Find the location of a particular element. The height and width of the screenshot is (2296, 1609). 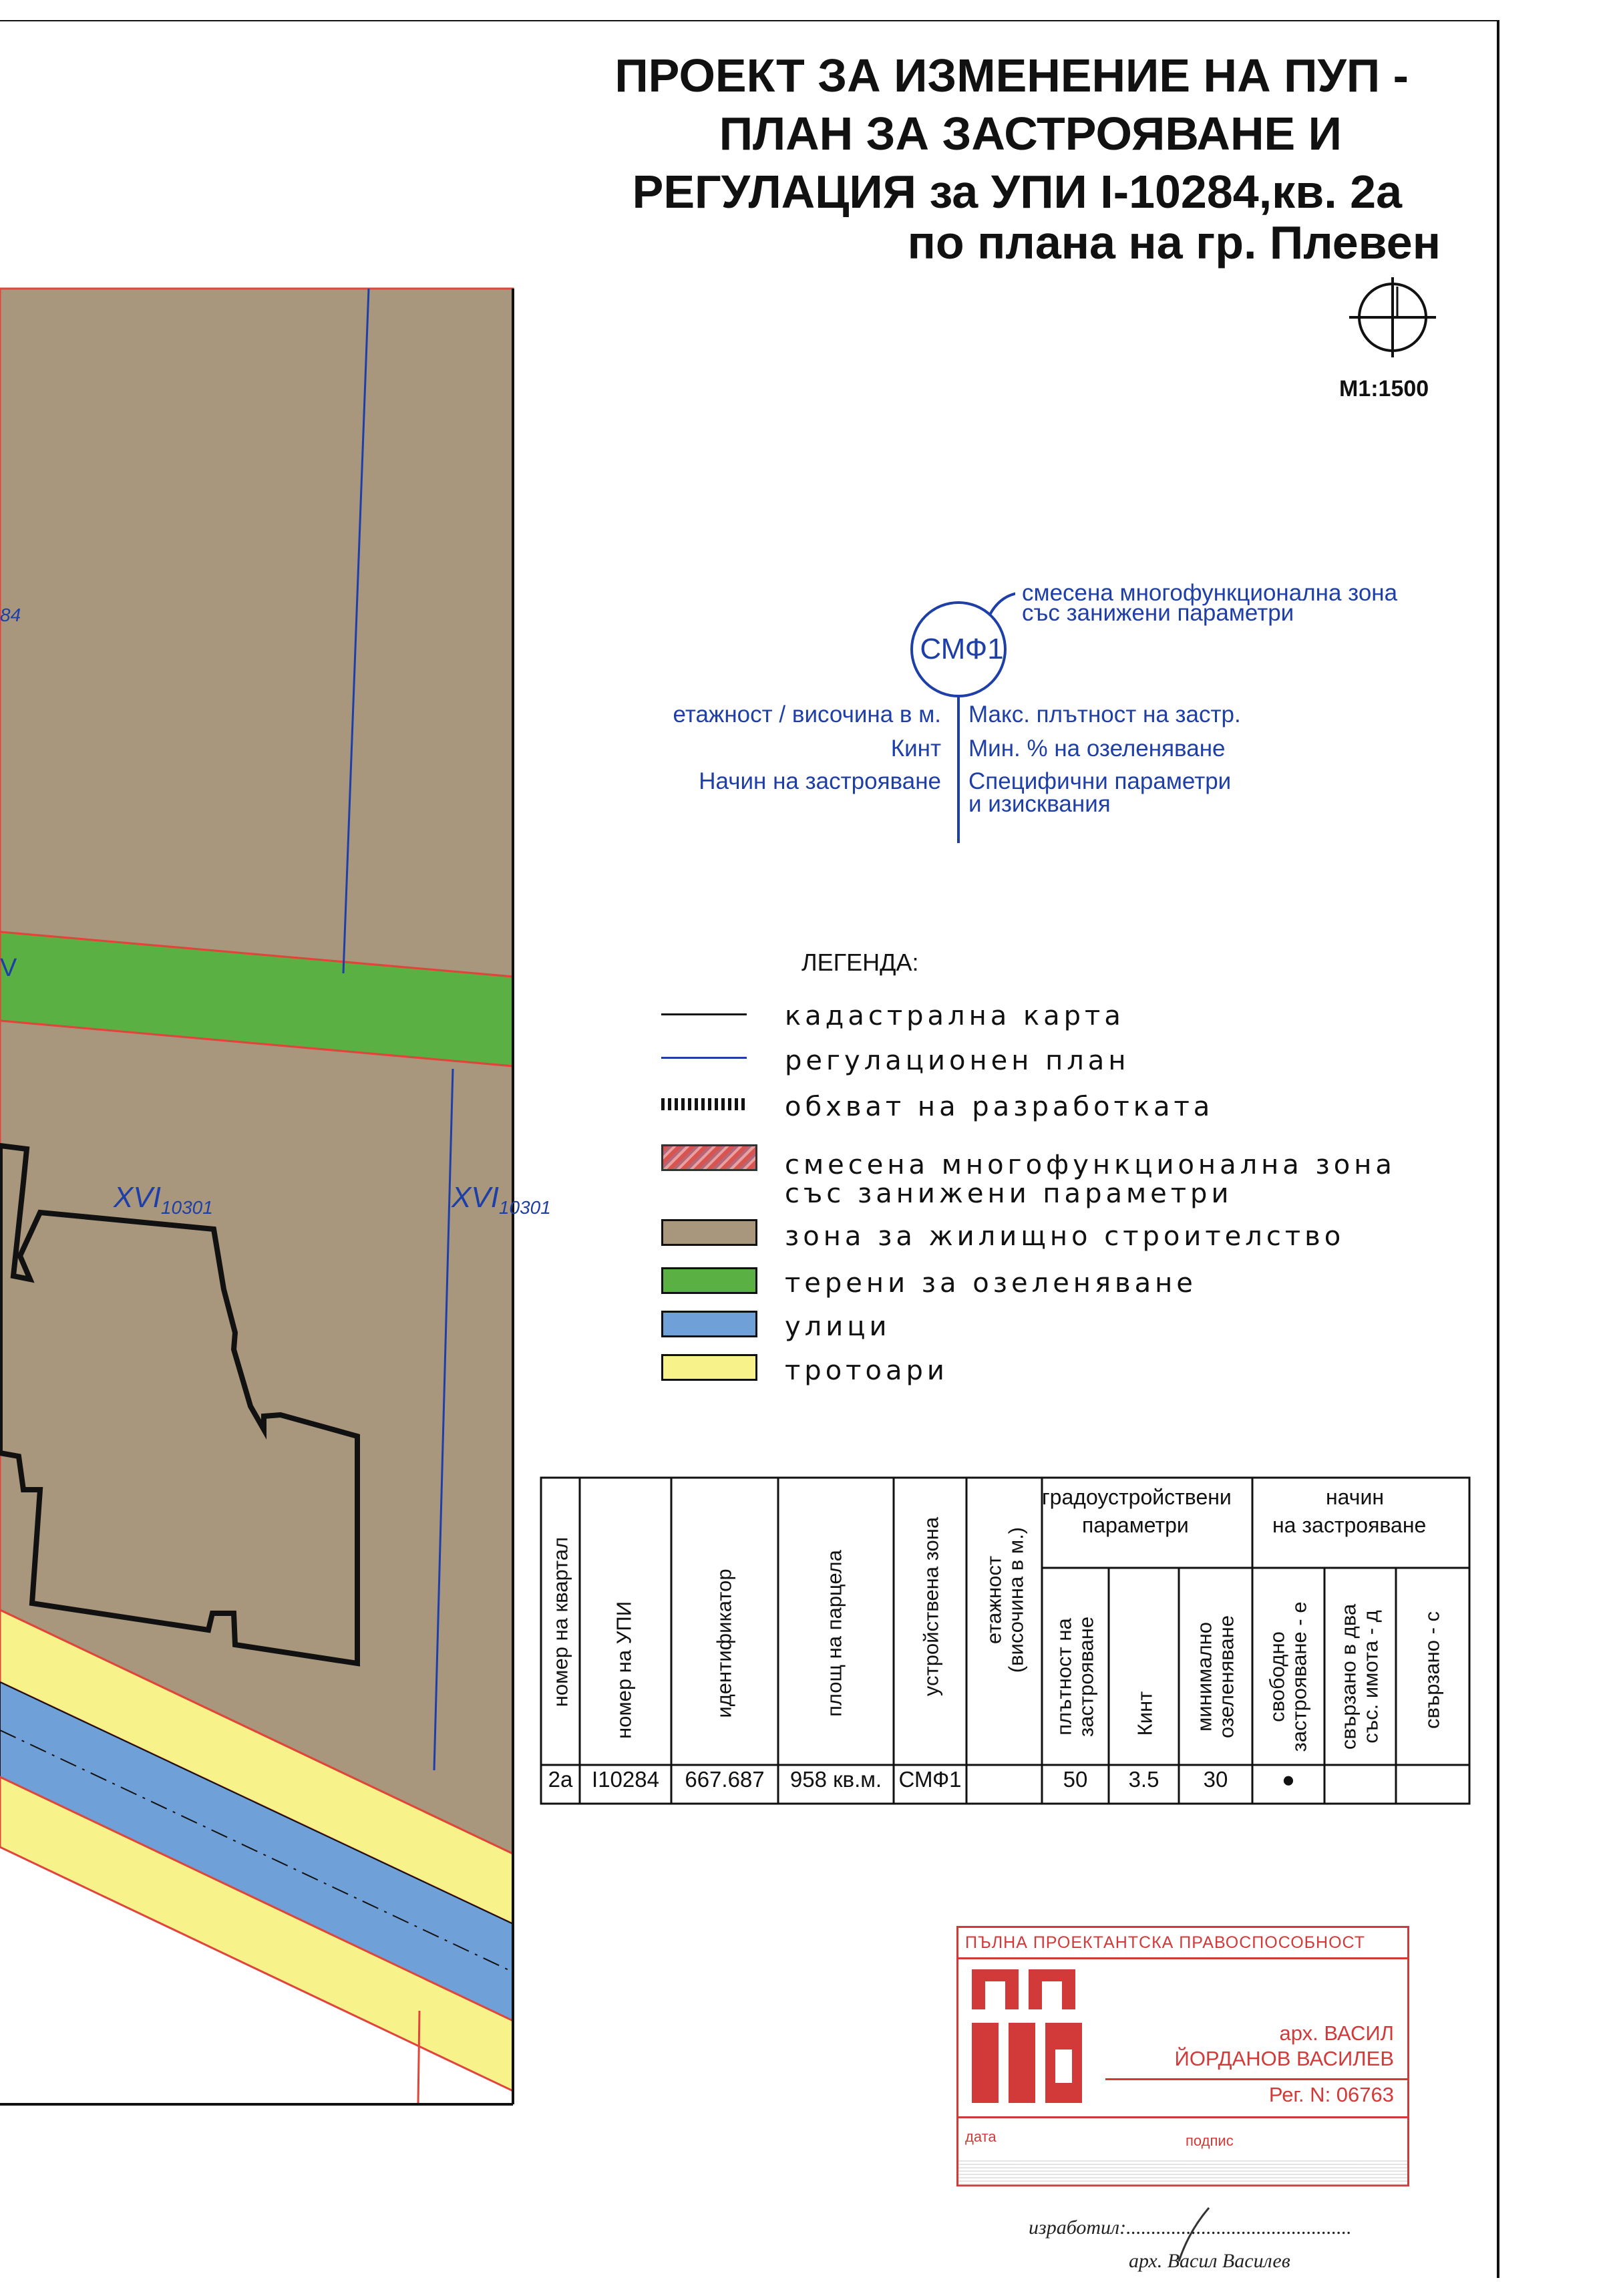

cell-floors is located at coordinates (1004, 1780).